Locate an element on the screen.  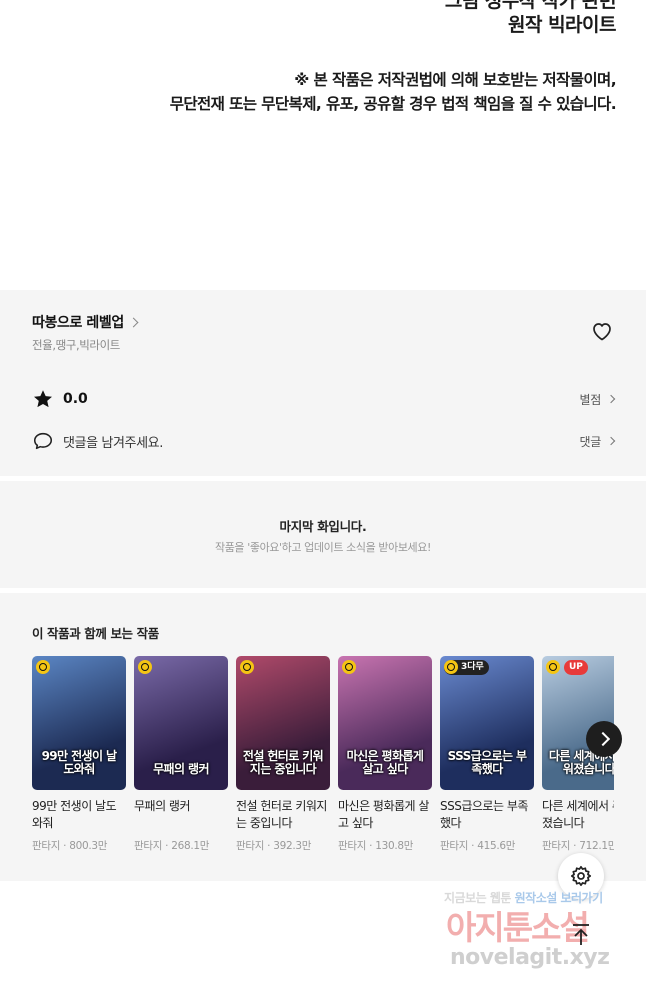
heart-icon is located at coordinates (602, 331).